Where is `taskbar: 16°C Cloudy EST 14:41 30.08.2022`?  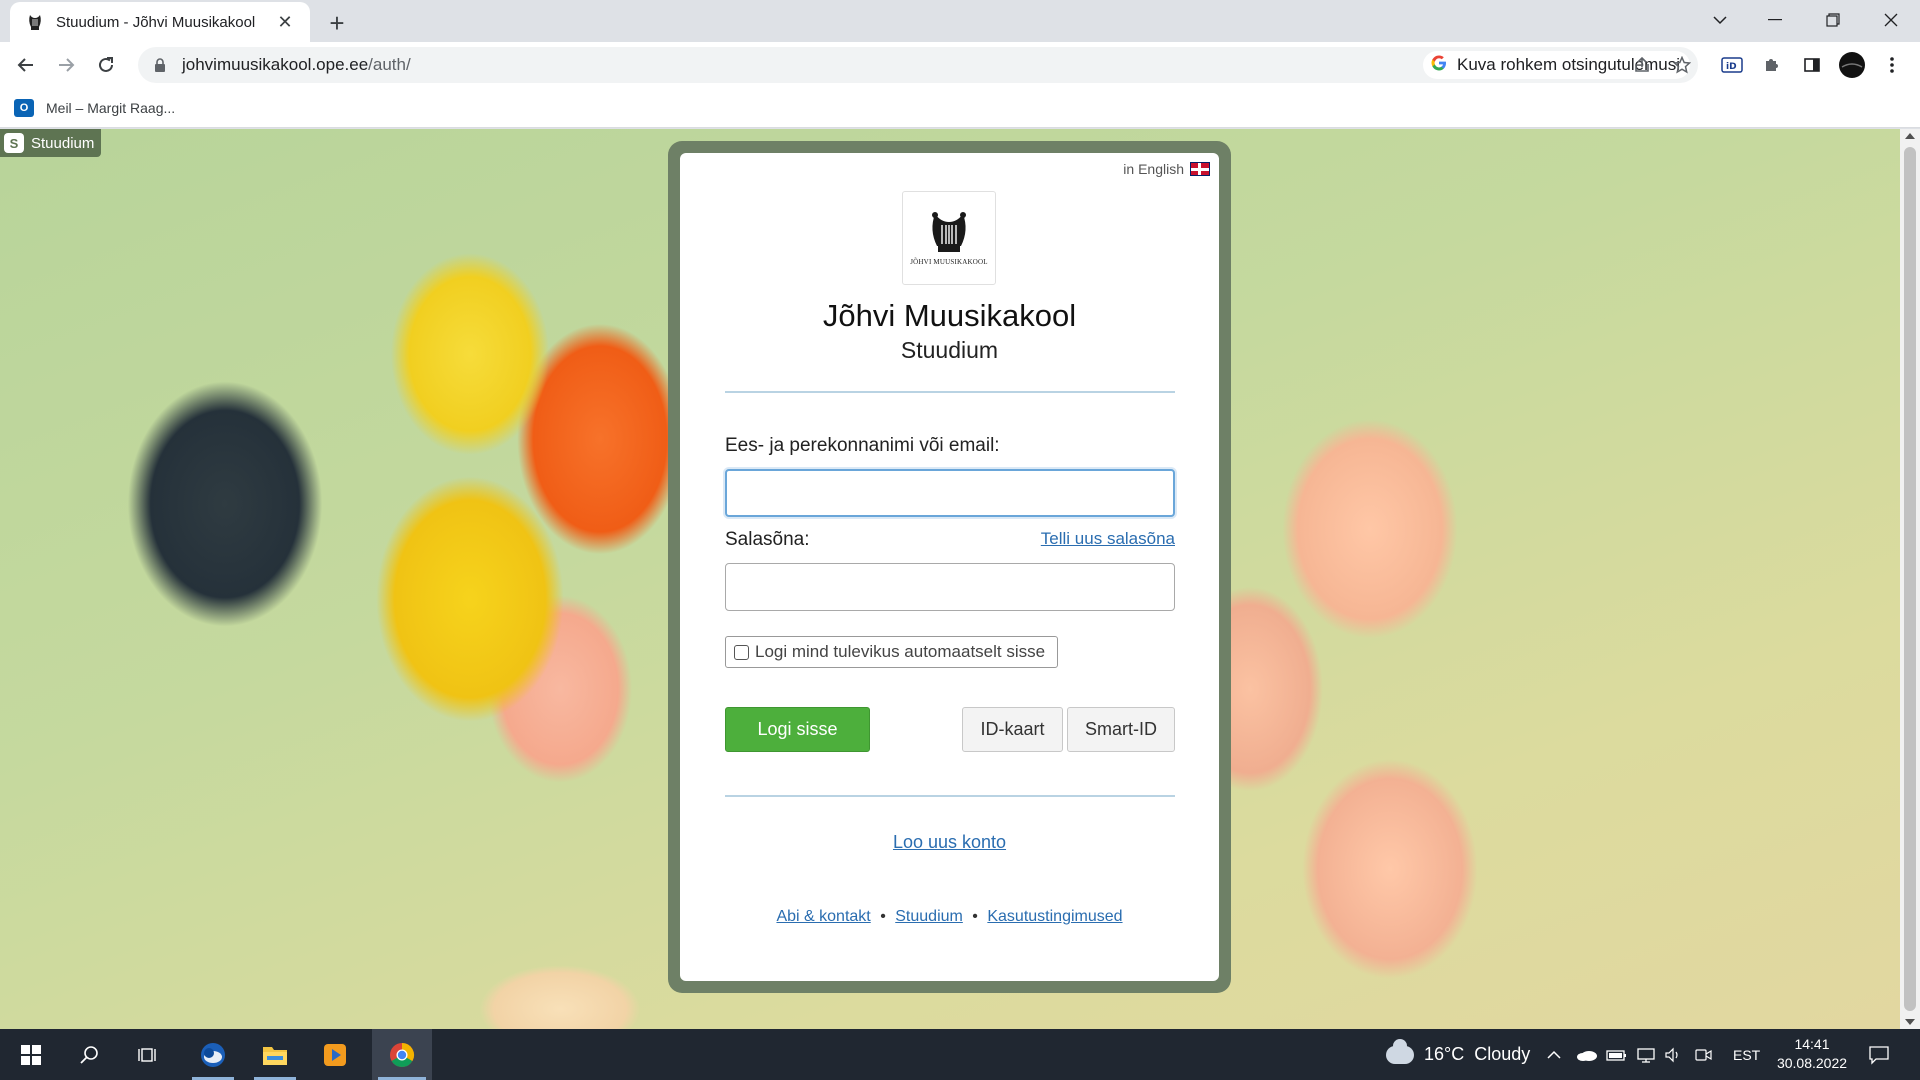 taskbar: 16°C Cloudy EST 14:41 30.08.2022 is located at coordinates (960, 1054).